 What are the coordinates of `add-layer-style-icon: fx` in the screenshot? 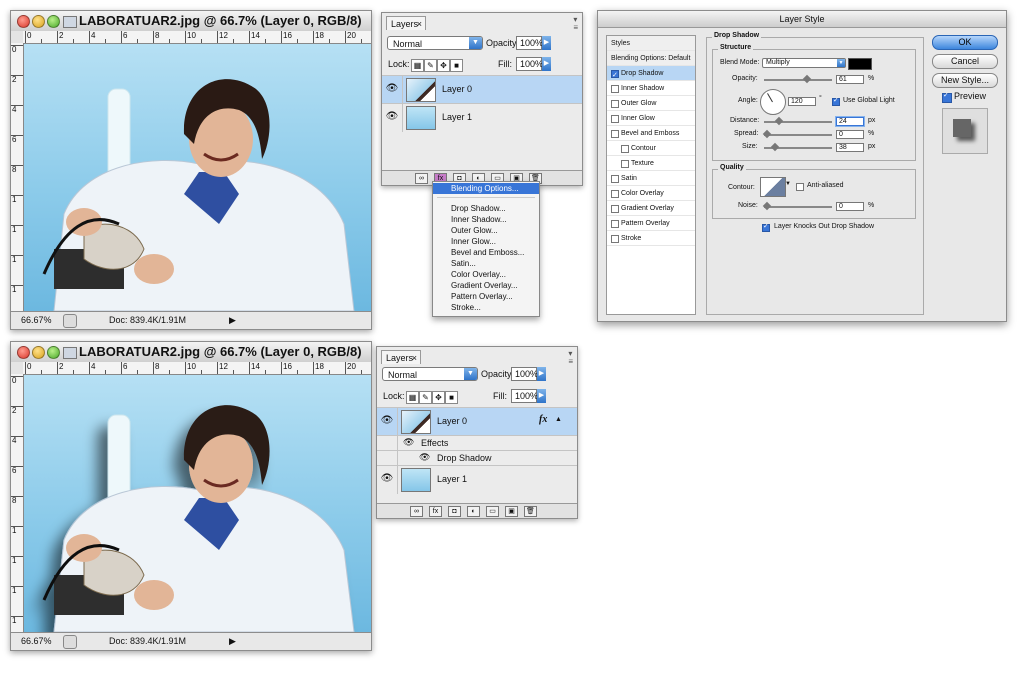 It's located at (435, 511).